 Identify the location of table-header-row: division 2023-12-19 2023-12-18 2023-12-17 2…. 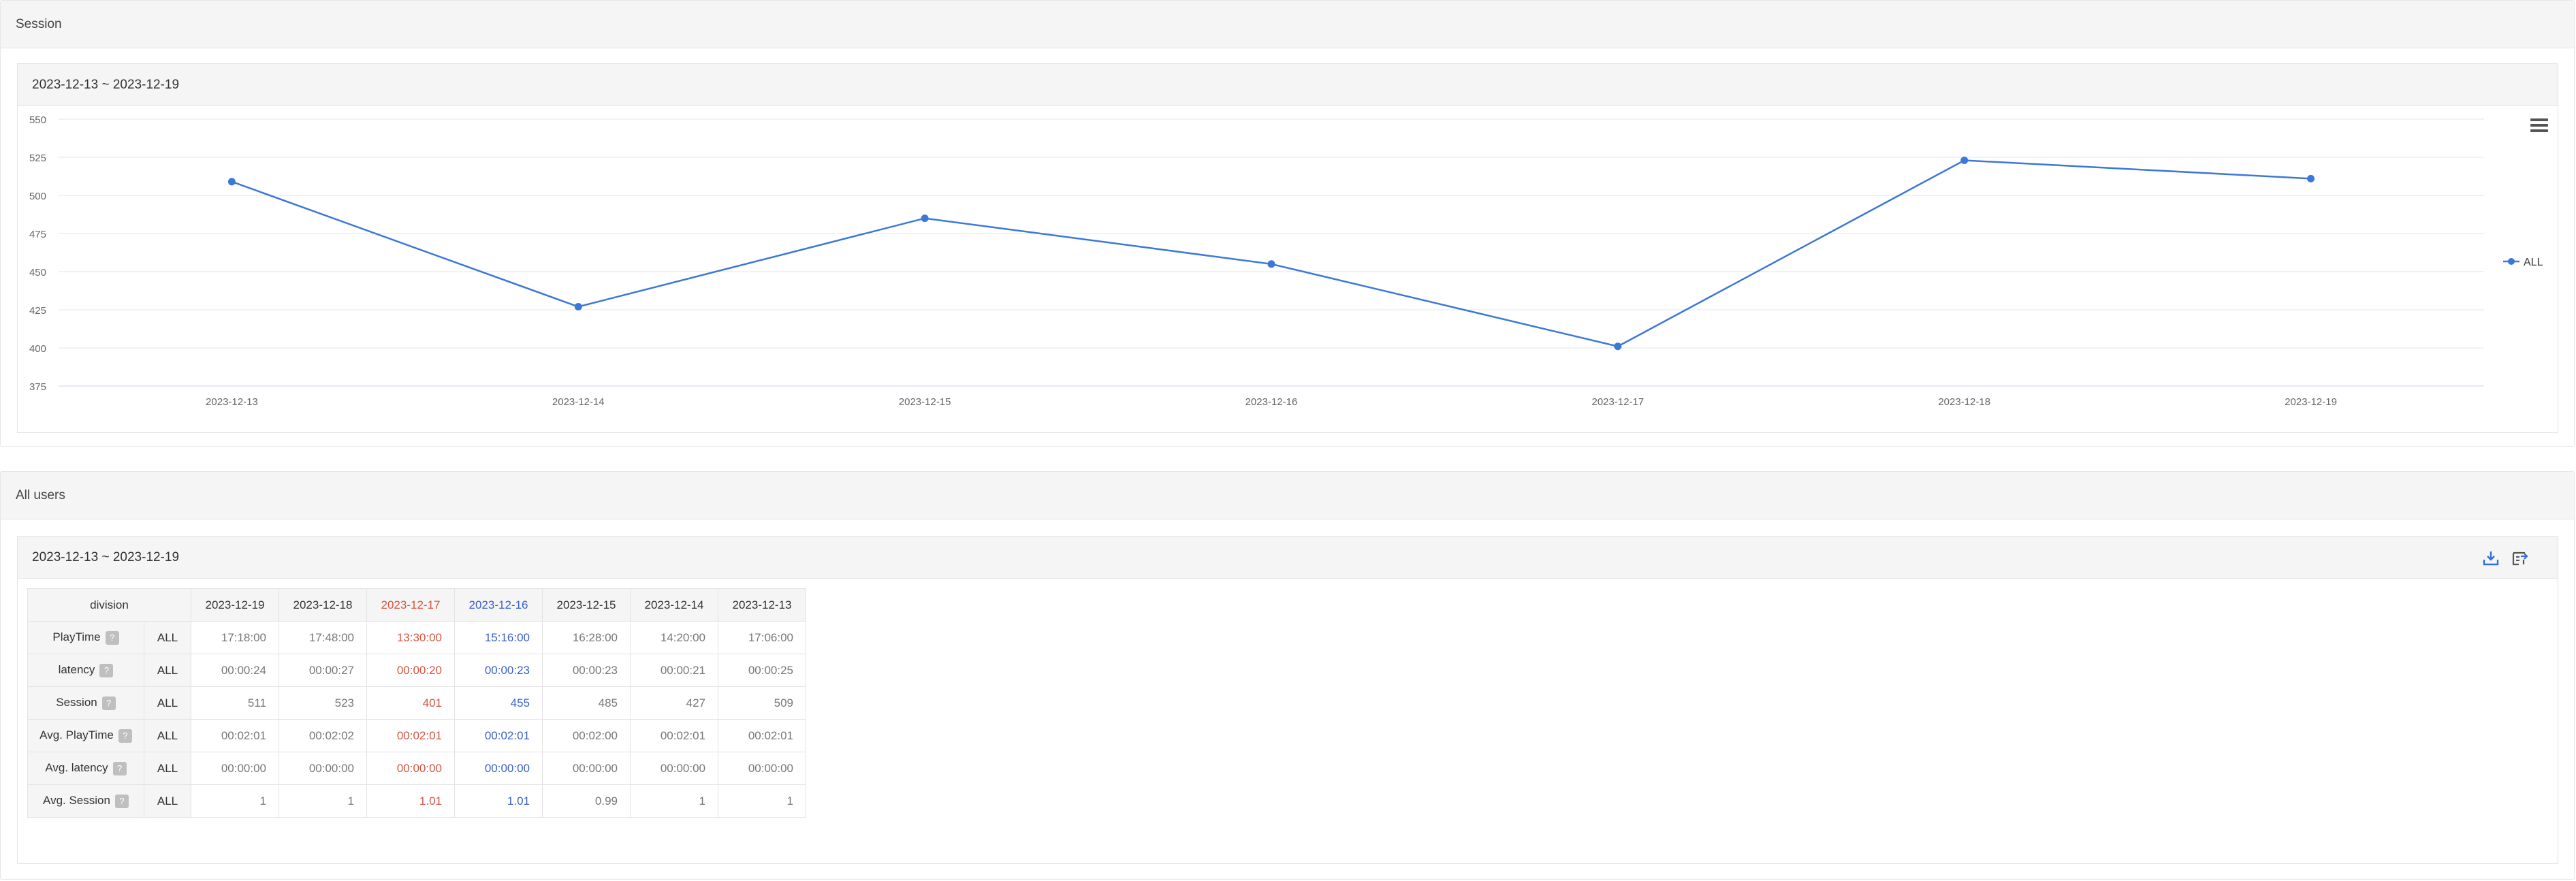
(416, 605).